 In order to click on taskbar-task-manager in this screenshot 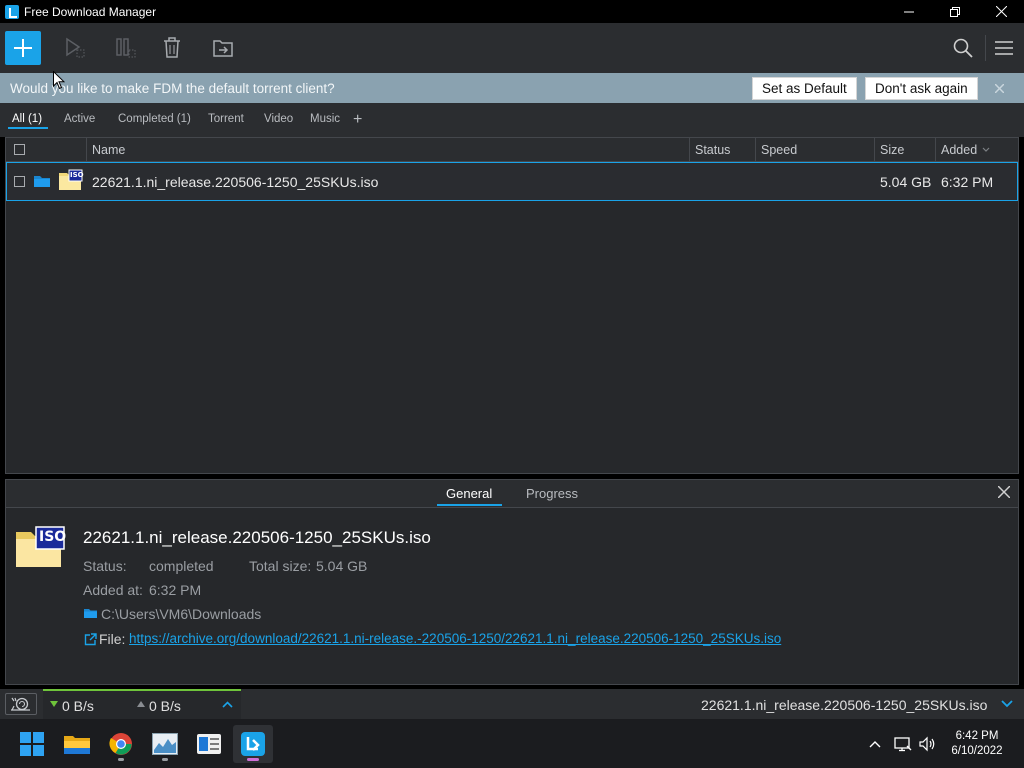, I will do `click(165, 744)`.